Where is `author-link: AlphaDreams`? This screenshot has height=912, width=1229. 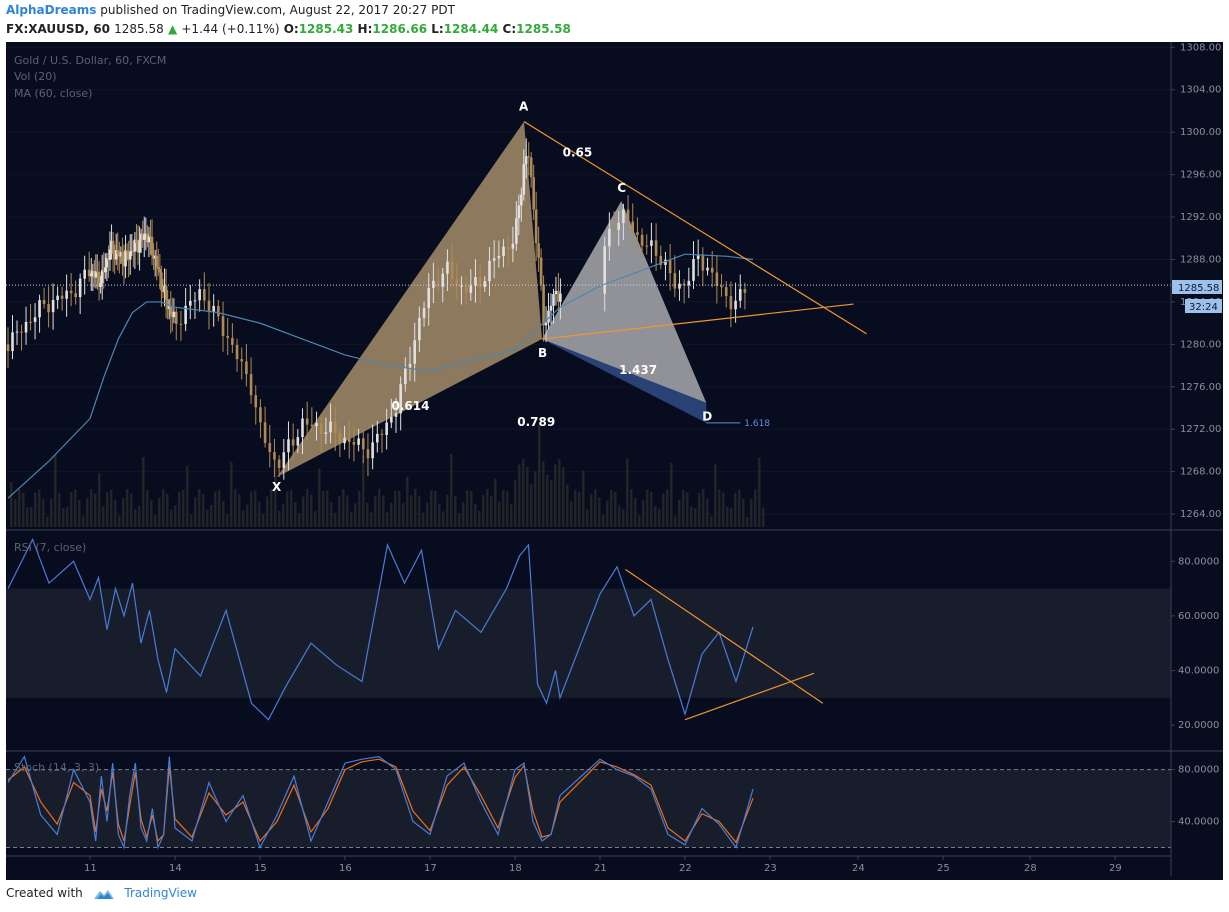 author-link: AlphaDreams is located at coordinates (51, 10).